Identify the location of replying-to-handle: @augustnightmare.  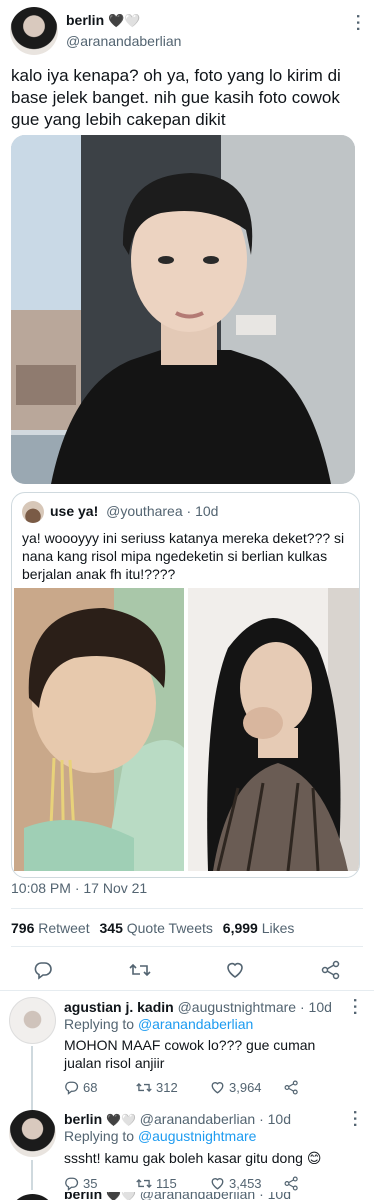
(197, 1136).